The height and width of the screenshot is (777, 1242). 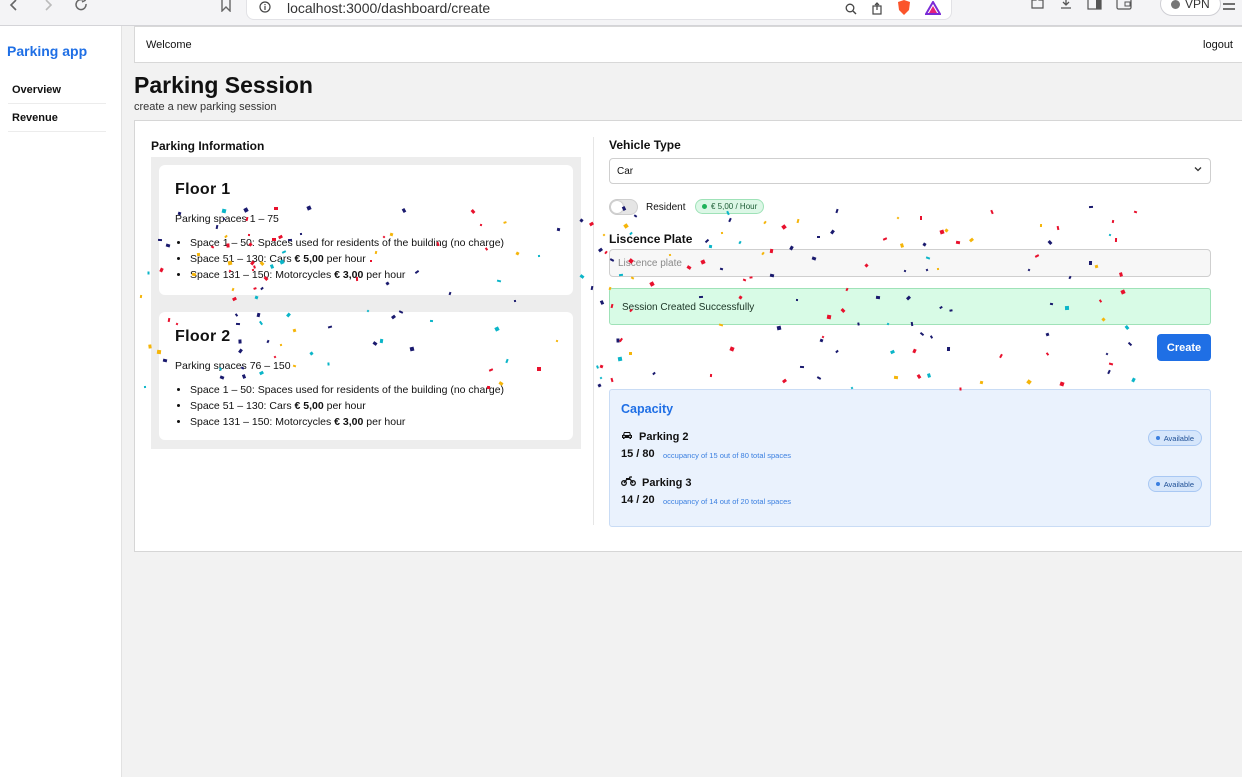 I want to click on capacity-name: Parking 2, so click(x=664, y=436).